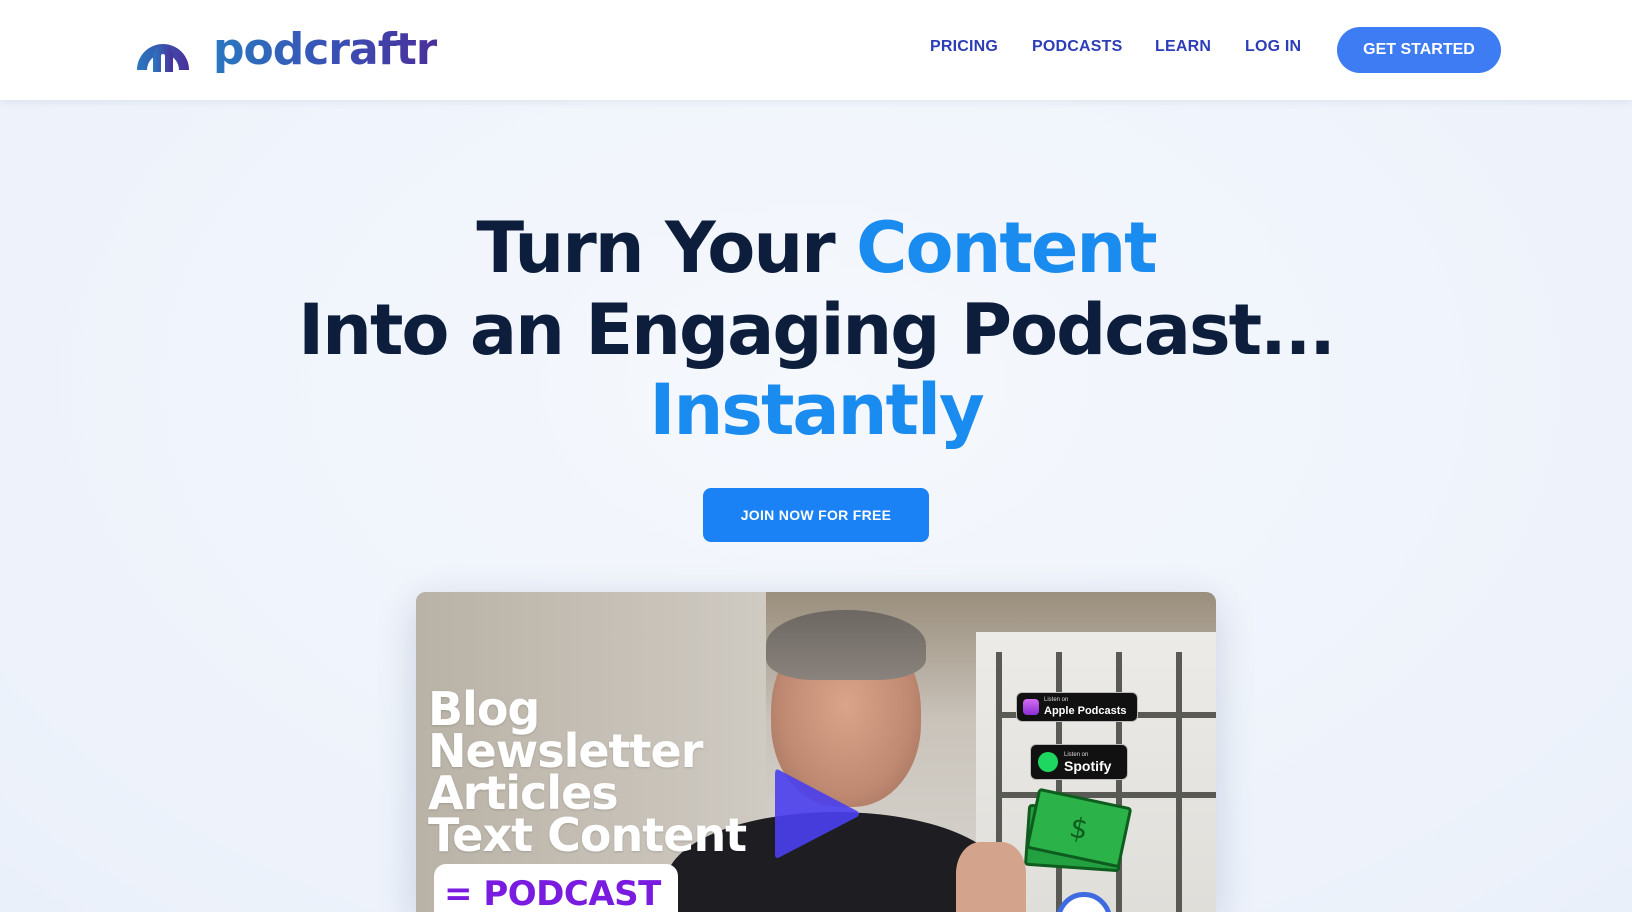 Image resolution: width=1632 pixels, height=912 pixels. What do you see at coordinates (846, 645) in the screenshot?
I see `presenter-hair` at bounding box center [846, 645].